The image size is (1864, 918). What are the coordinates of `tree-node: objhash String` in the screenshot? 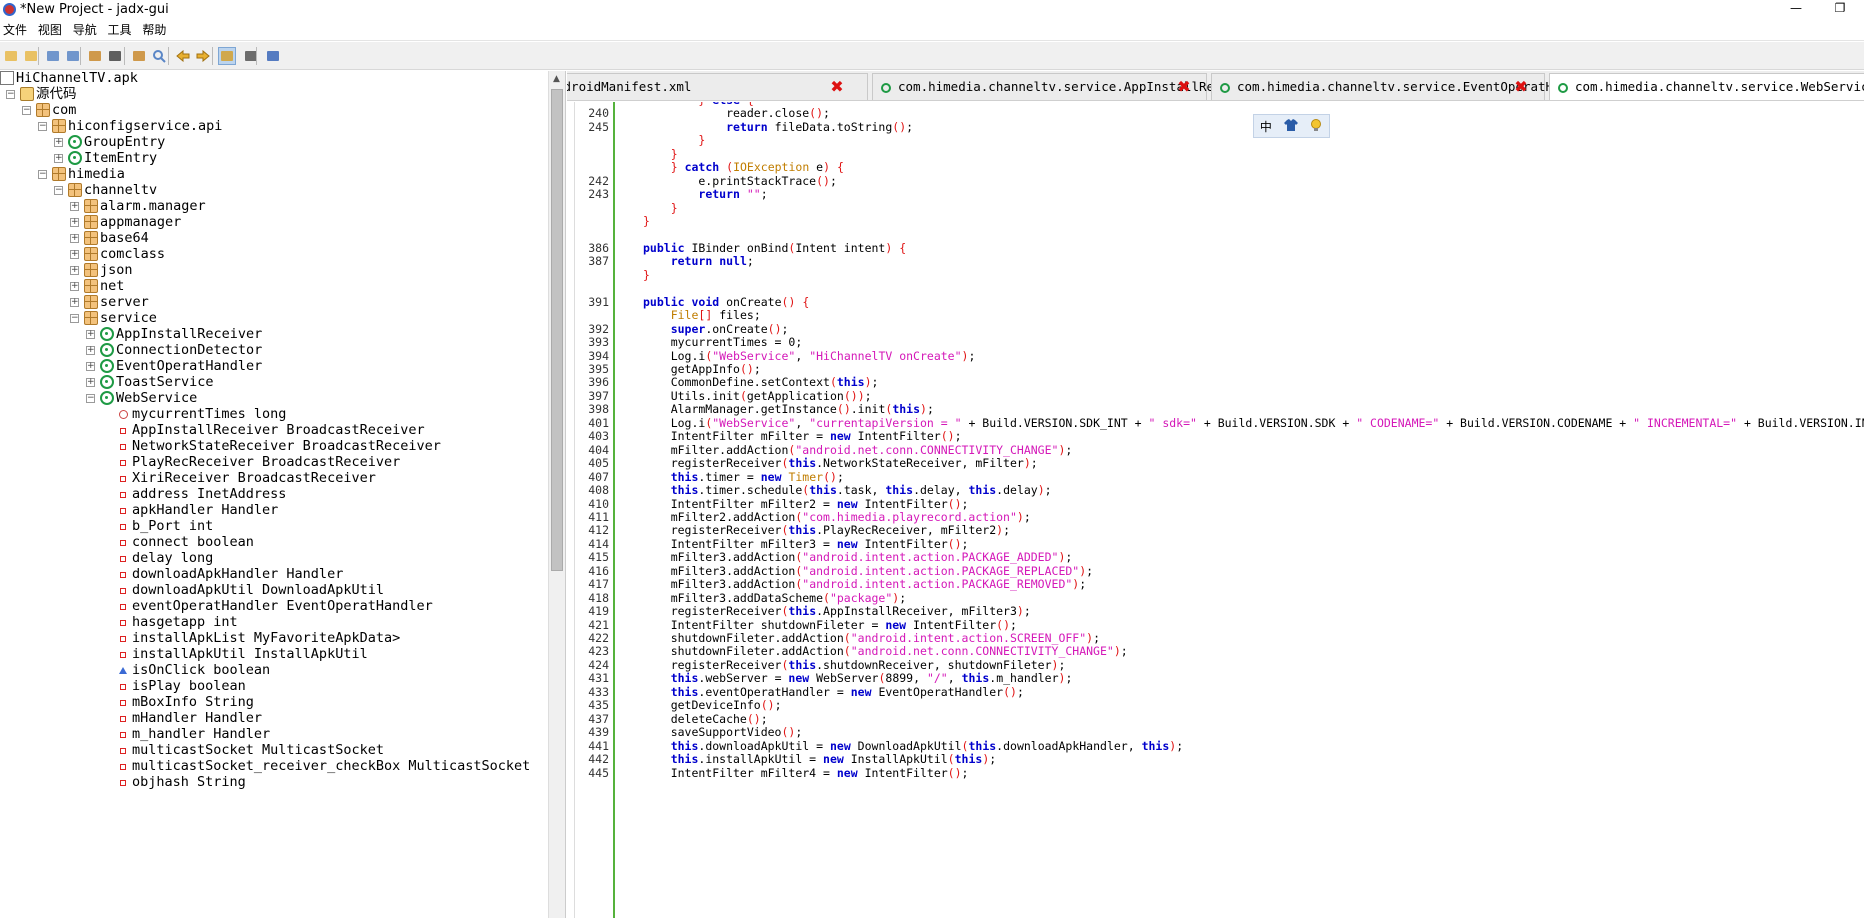 It's located at (274, 782).